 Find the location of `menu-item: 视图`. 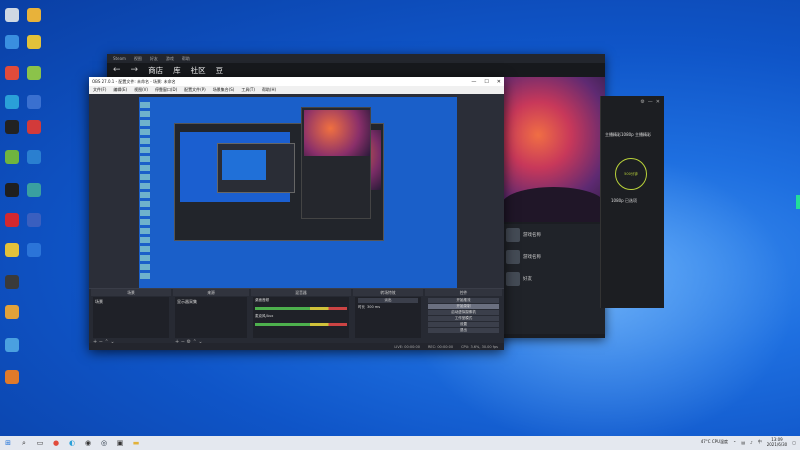

menu-item: 视图 is located at coordinates (138, 59).